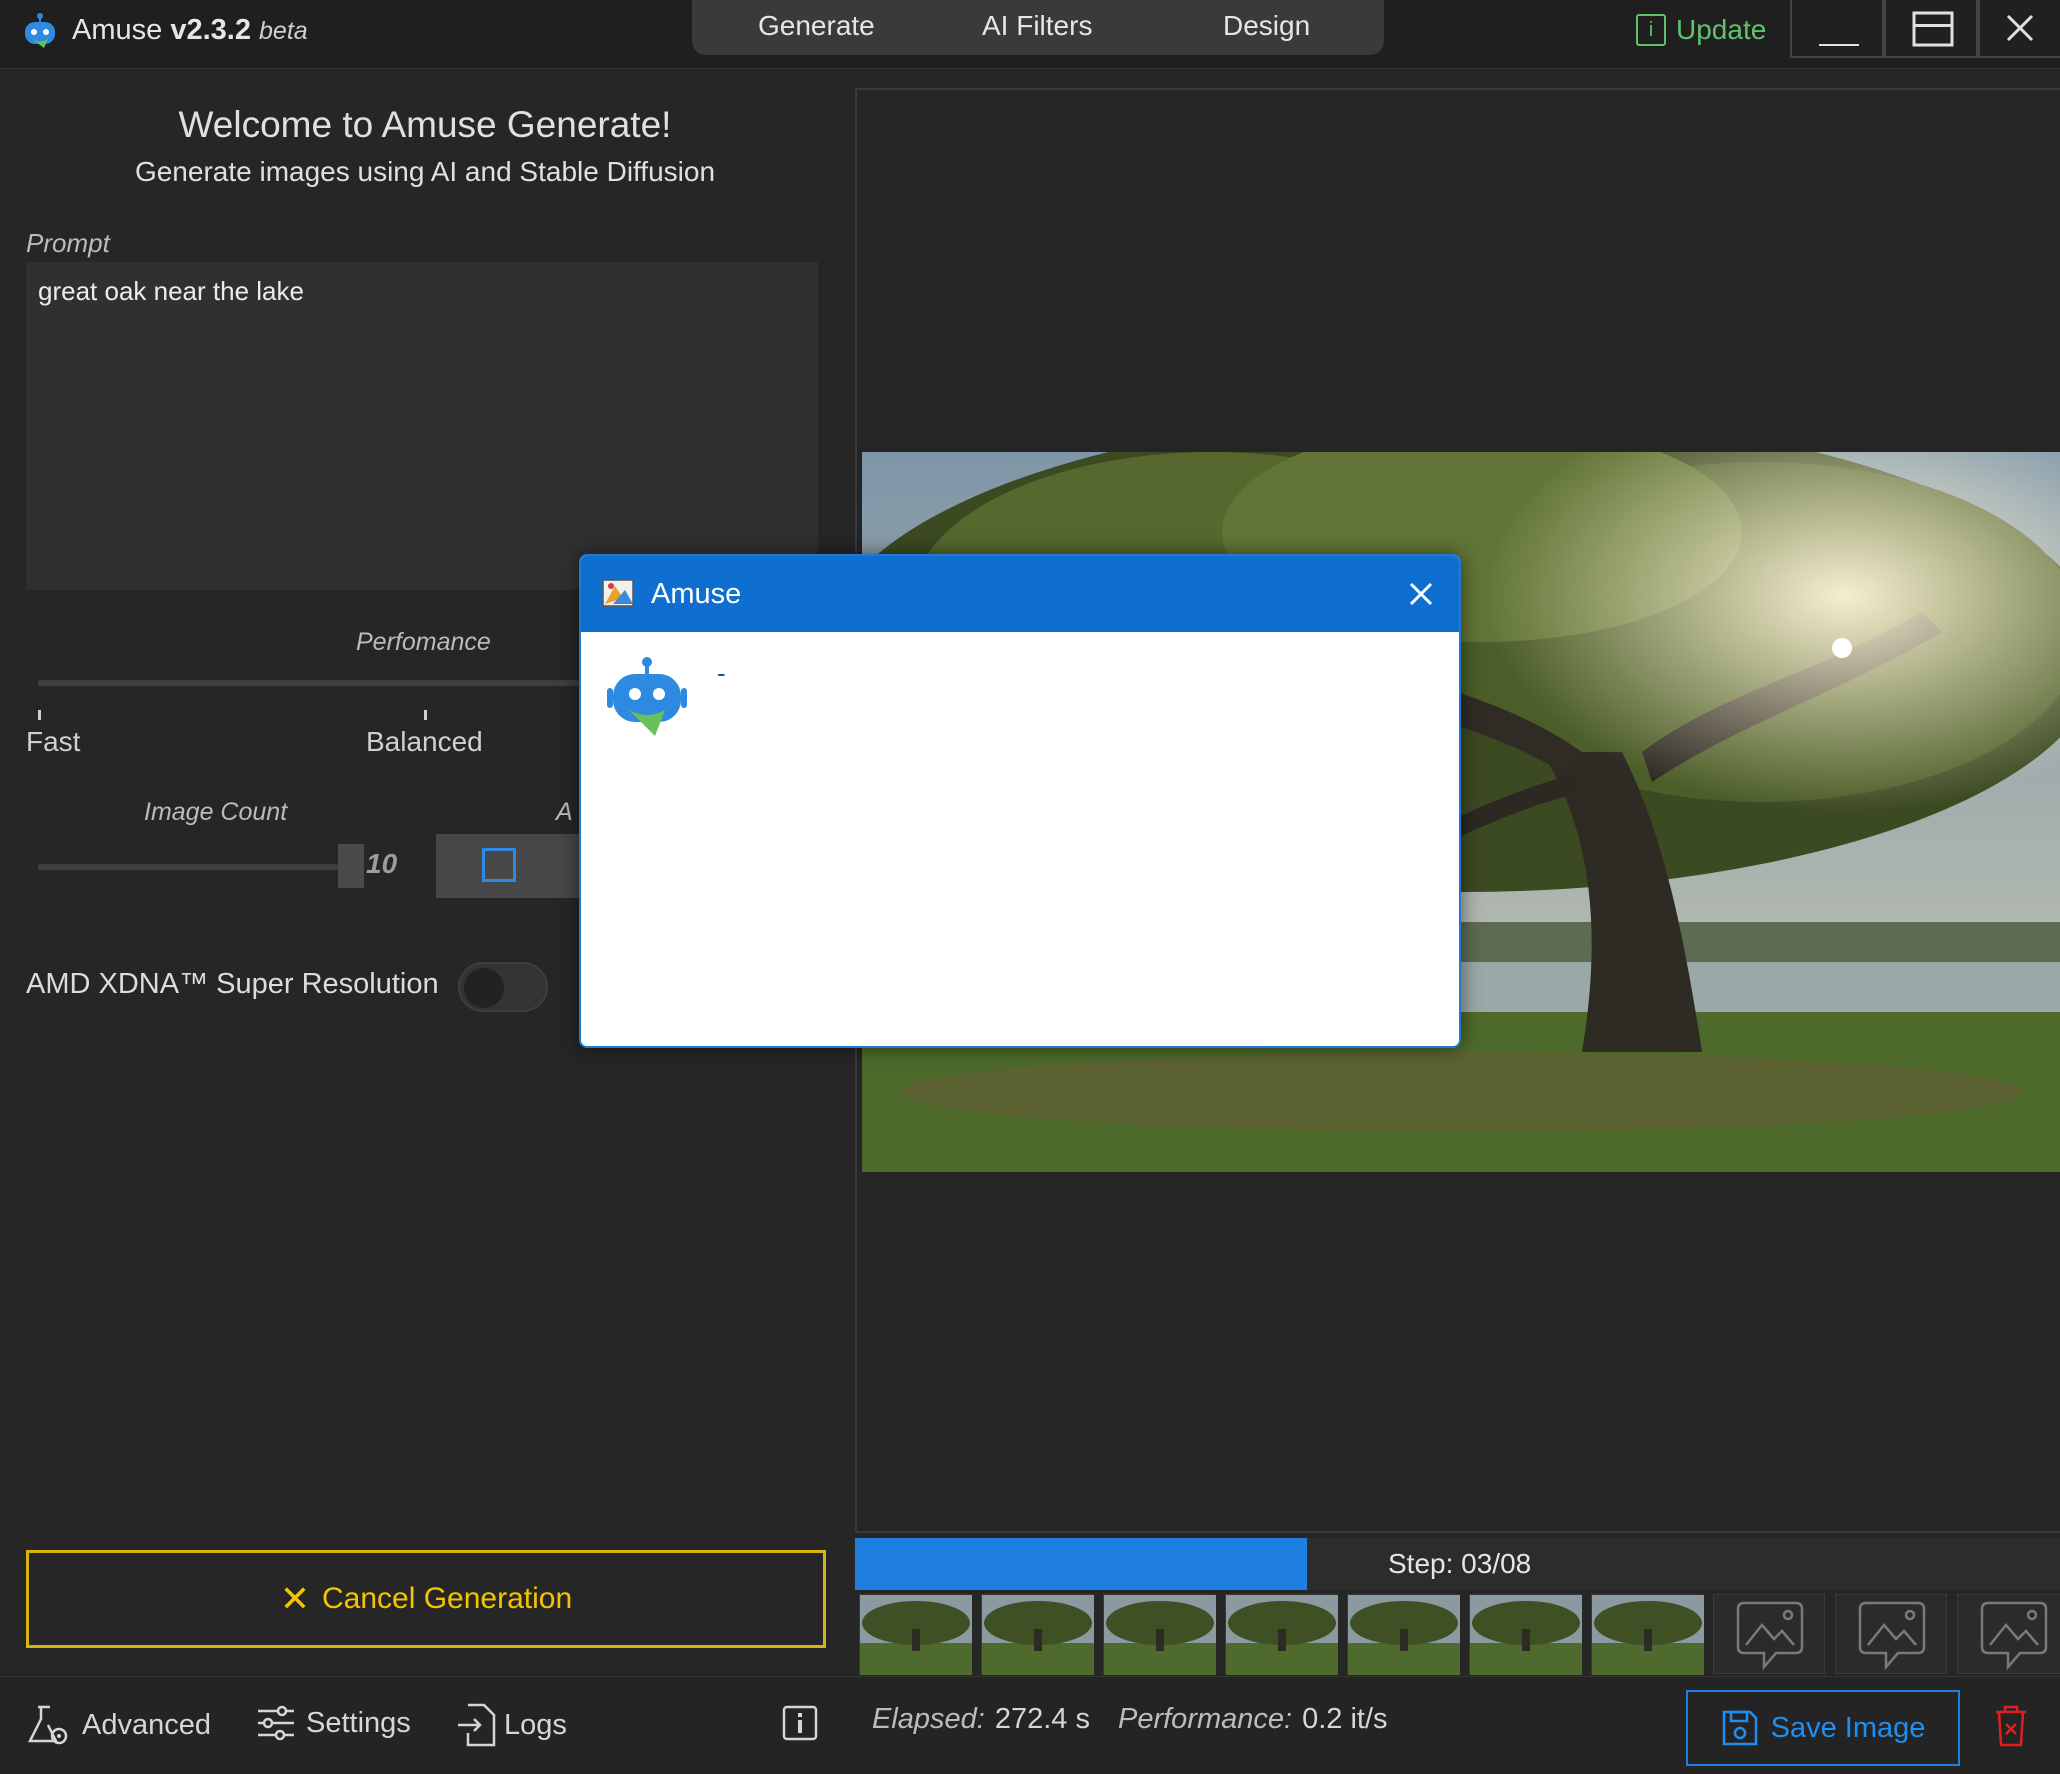 The height and width of the screenshot is (1774, 2060). I want to click on tick-balanced, so click(425, 715).